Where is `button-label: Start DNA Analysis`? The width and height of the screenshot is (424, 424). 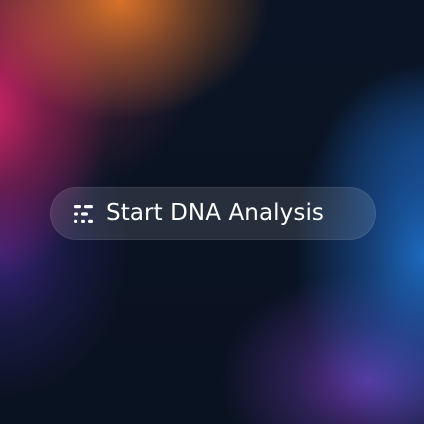
button-label: Start DNA Analysis is located at coordinates (215, 213).